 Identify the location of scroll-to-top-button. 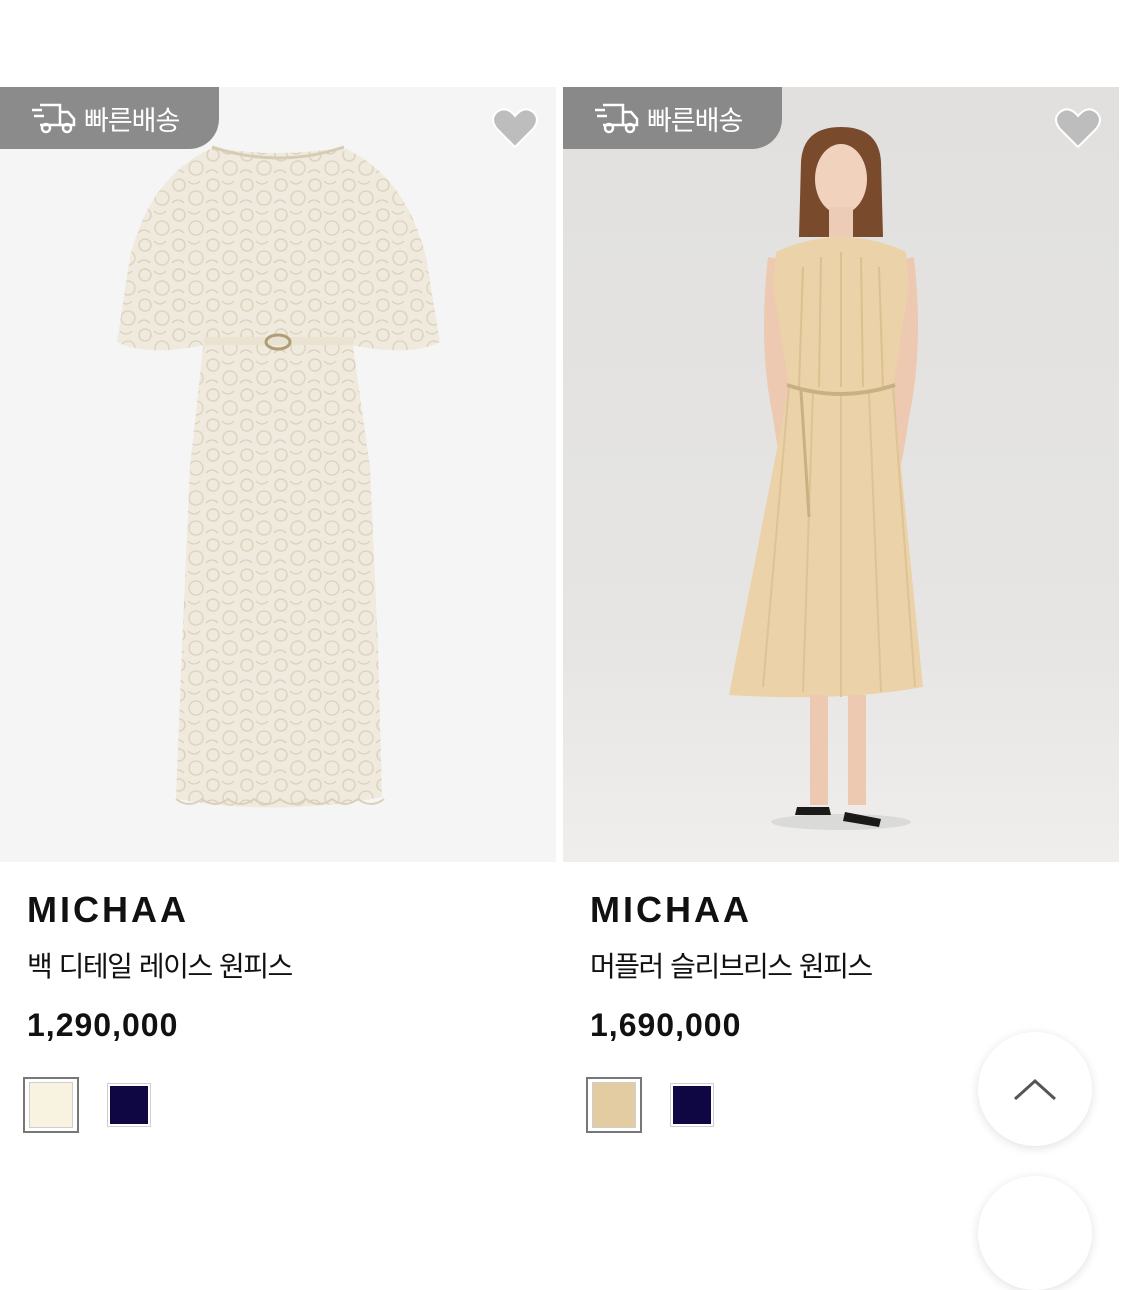
(1035, 1089).